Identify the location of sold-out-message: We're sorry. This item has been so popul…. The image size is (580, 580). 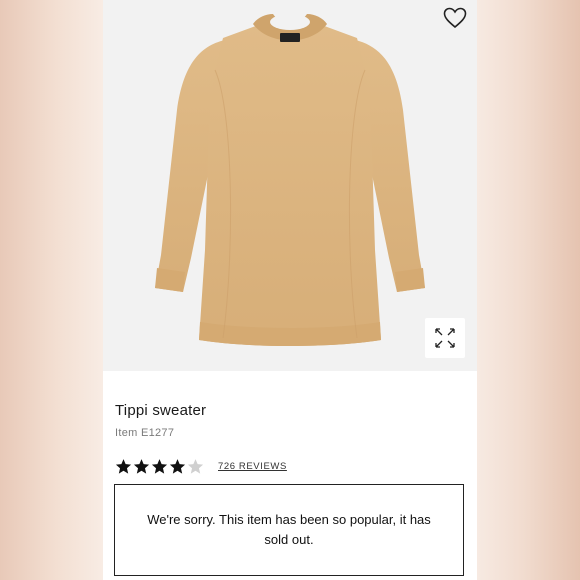
(289, 529).